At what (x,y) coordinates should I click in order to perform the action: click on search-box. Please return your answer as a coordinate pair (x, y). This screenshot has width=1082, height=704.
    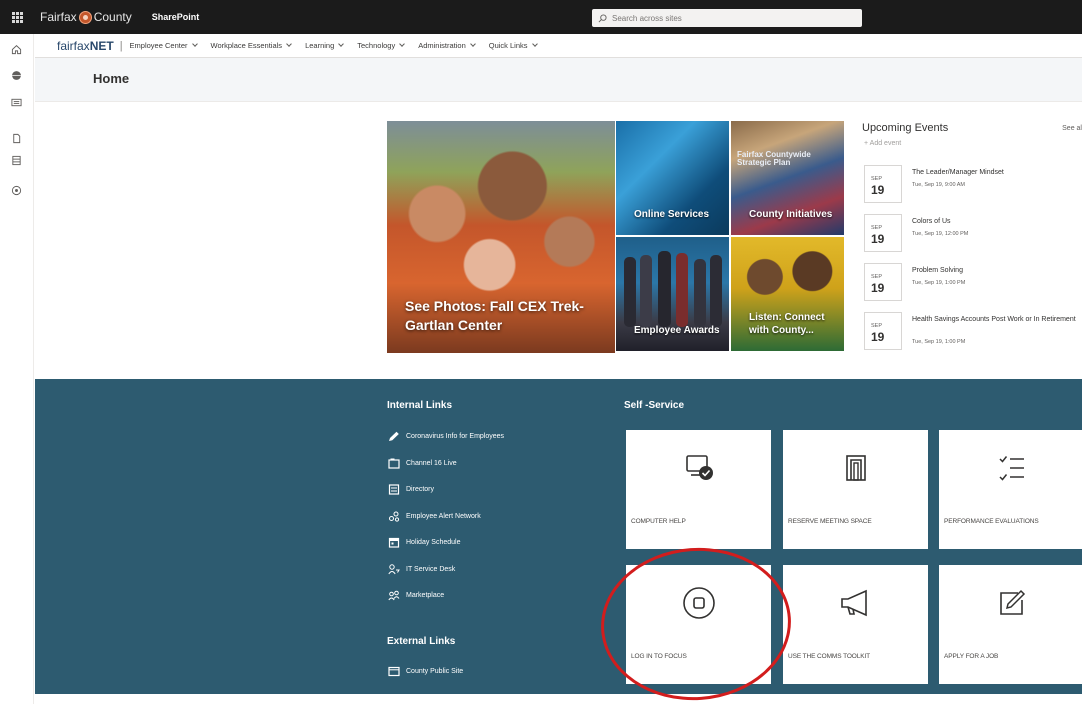
    Looking at the image, I should click on (727, 18).